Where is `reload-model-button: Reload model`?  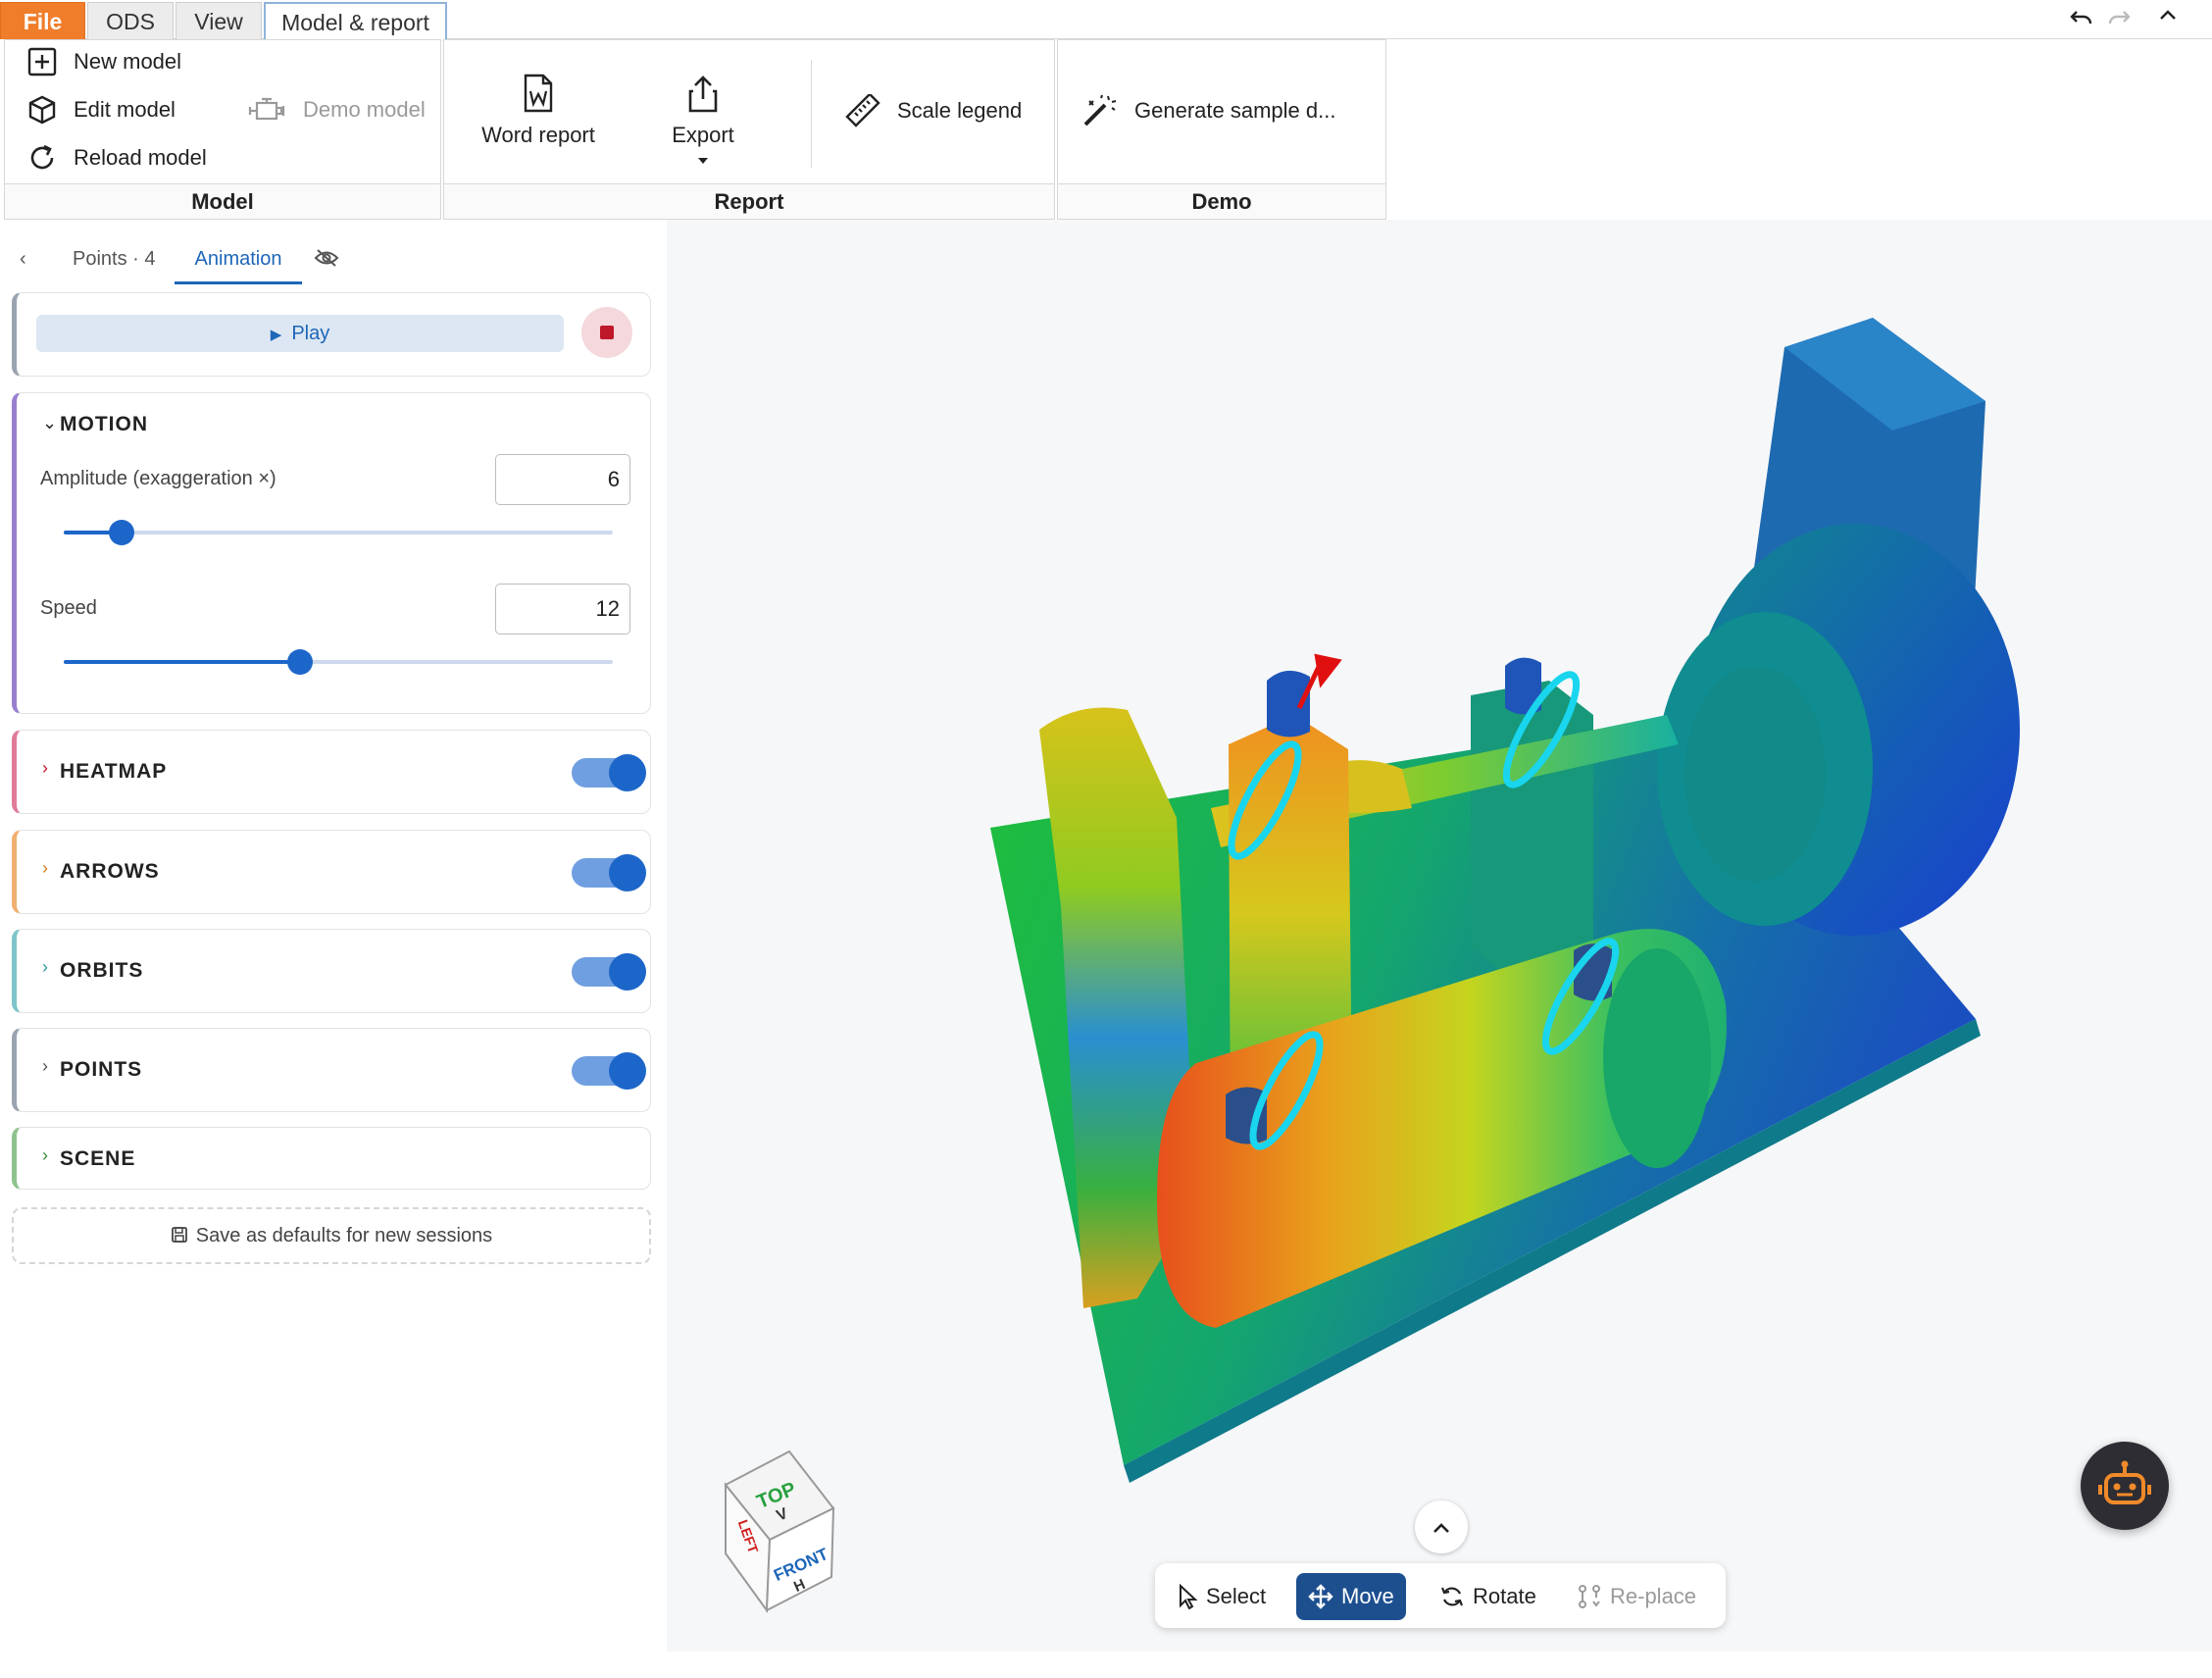 reload-model-button: Reload model is located at coordinates (117, 158).